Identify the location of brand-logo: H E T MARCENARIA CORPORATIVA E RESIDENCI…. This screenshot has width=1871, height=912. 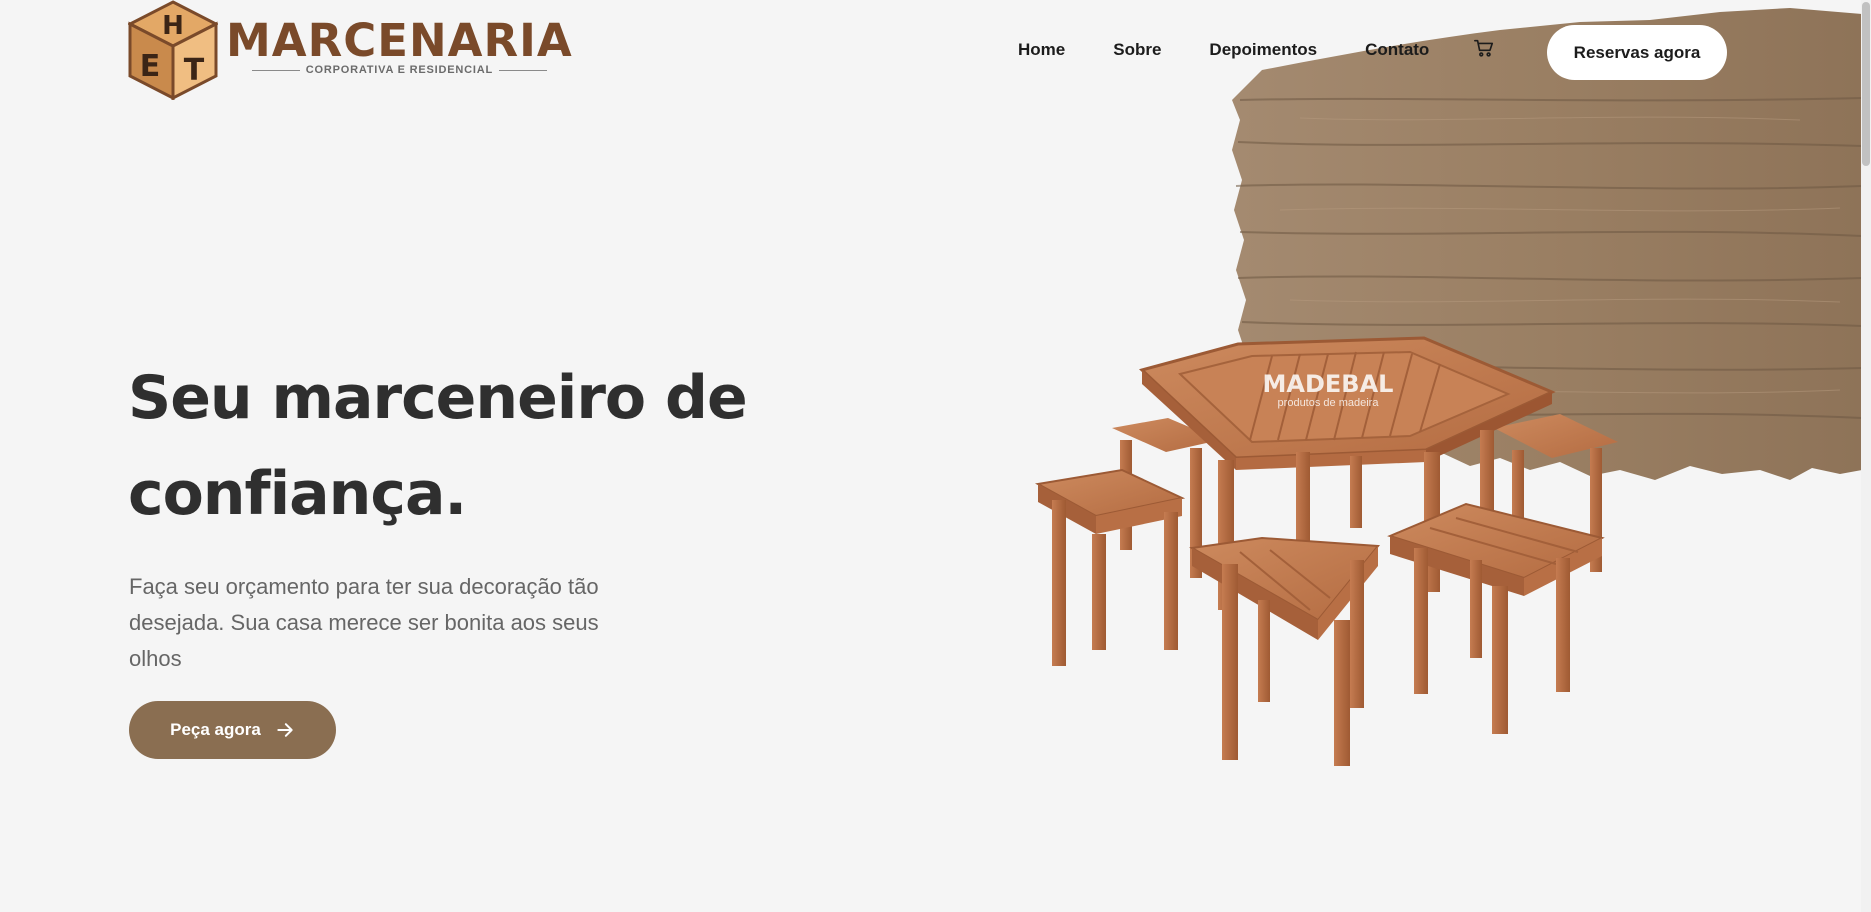
(350, 50).